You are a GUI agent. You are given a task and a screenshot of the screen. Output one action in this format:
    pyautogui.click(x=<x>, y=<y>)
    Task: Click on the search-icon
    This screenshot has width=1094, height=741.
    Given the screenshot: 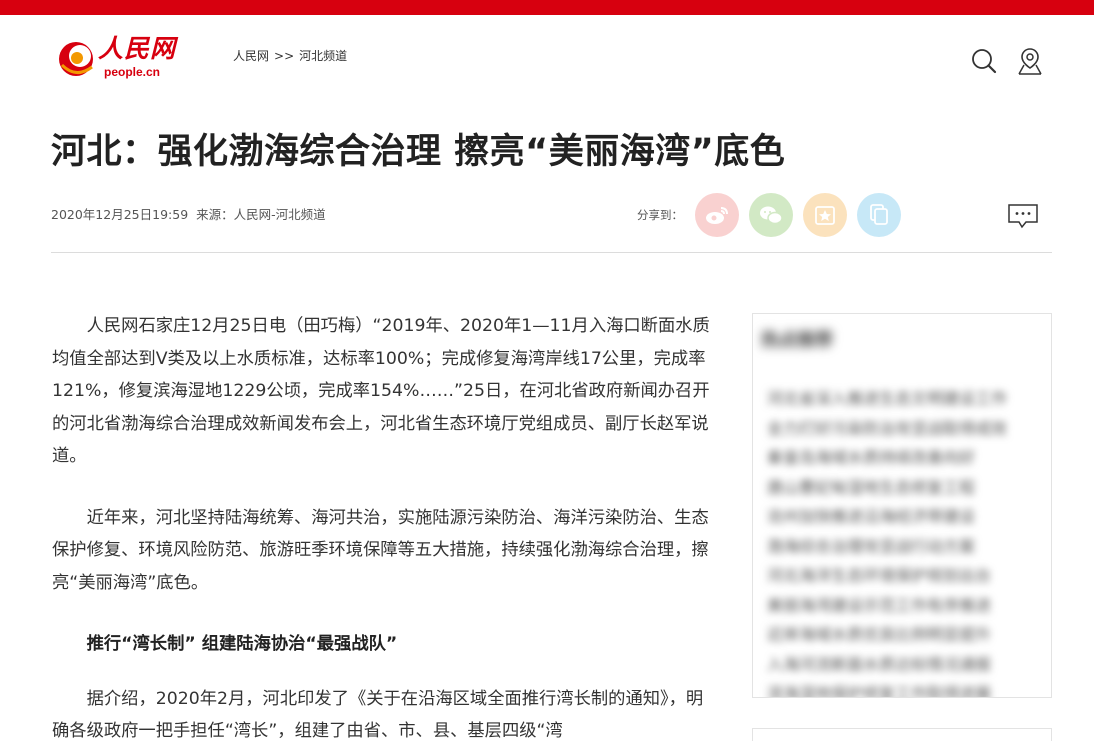 What is the action you would take?
    pyautogui.click(x=984, y=61)
    